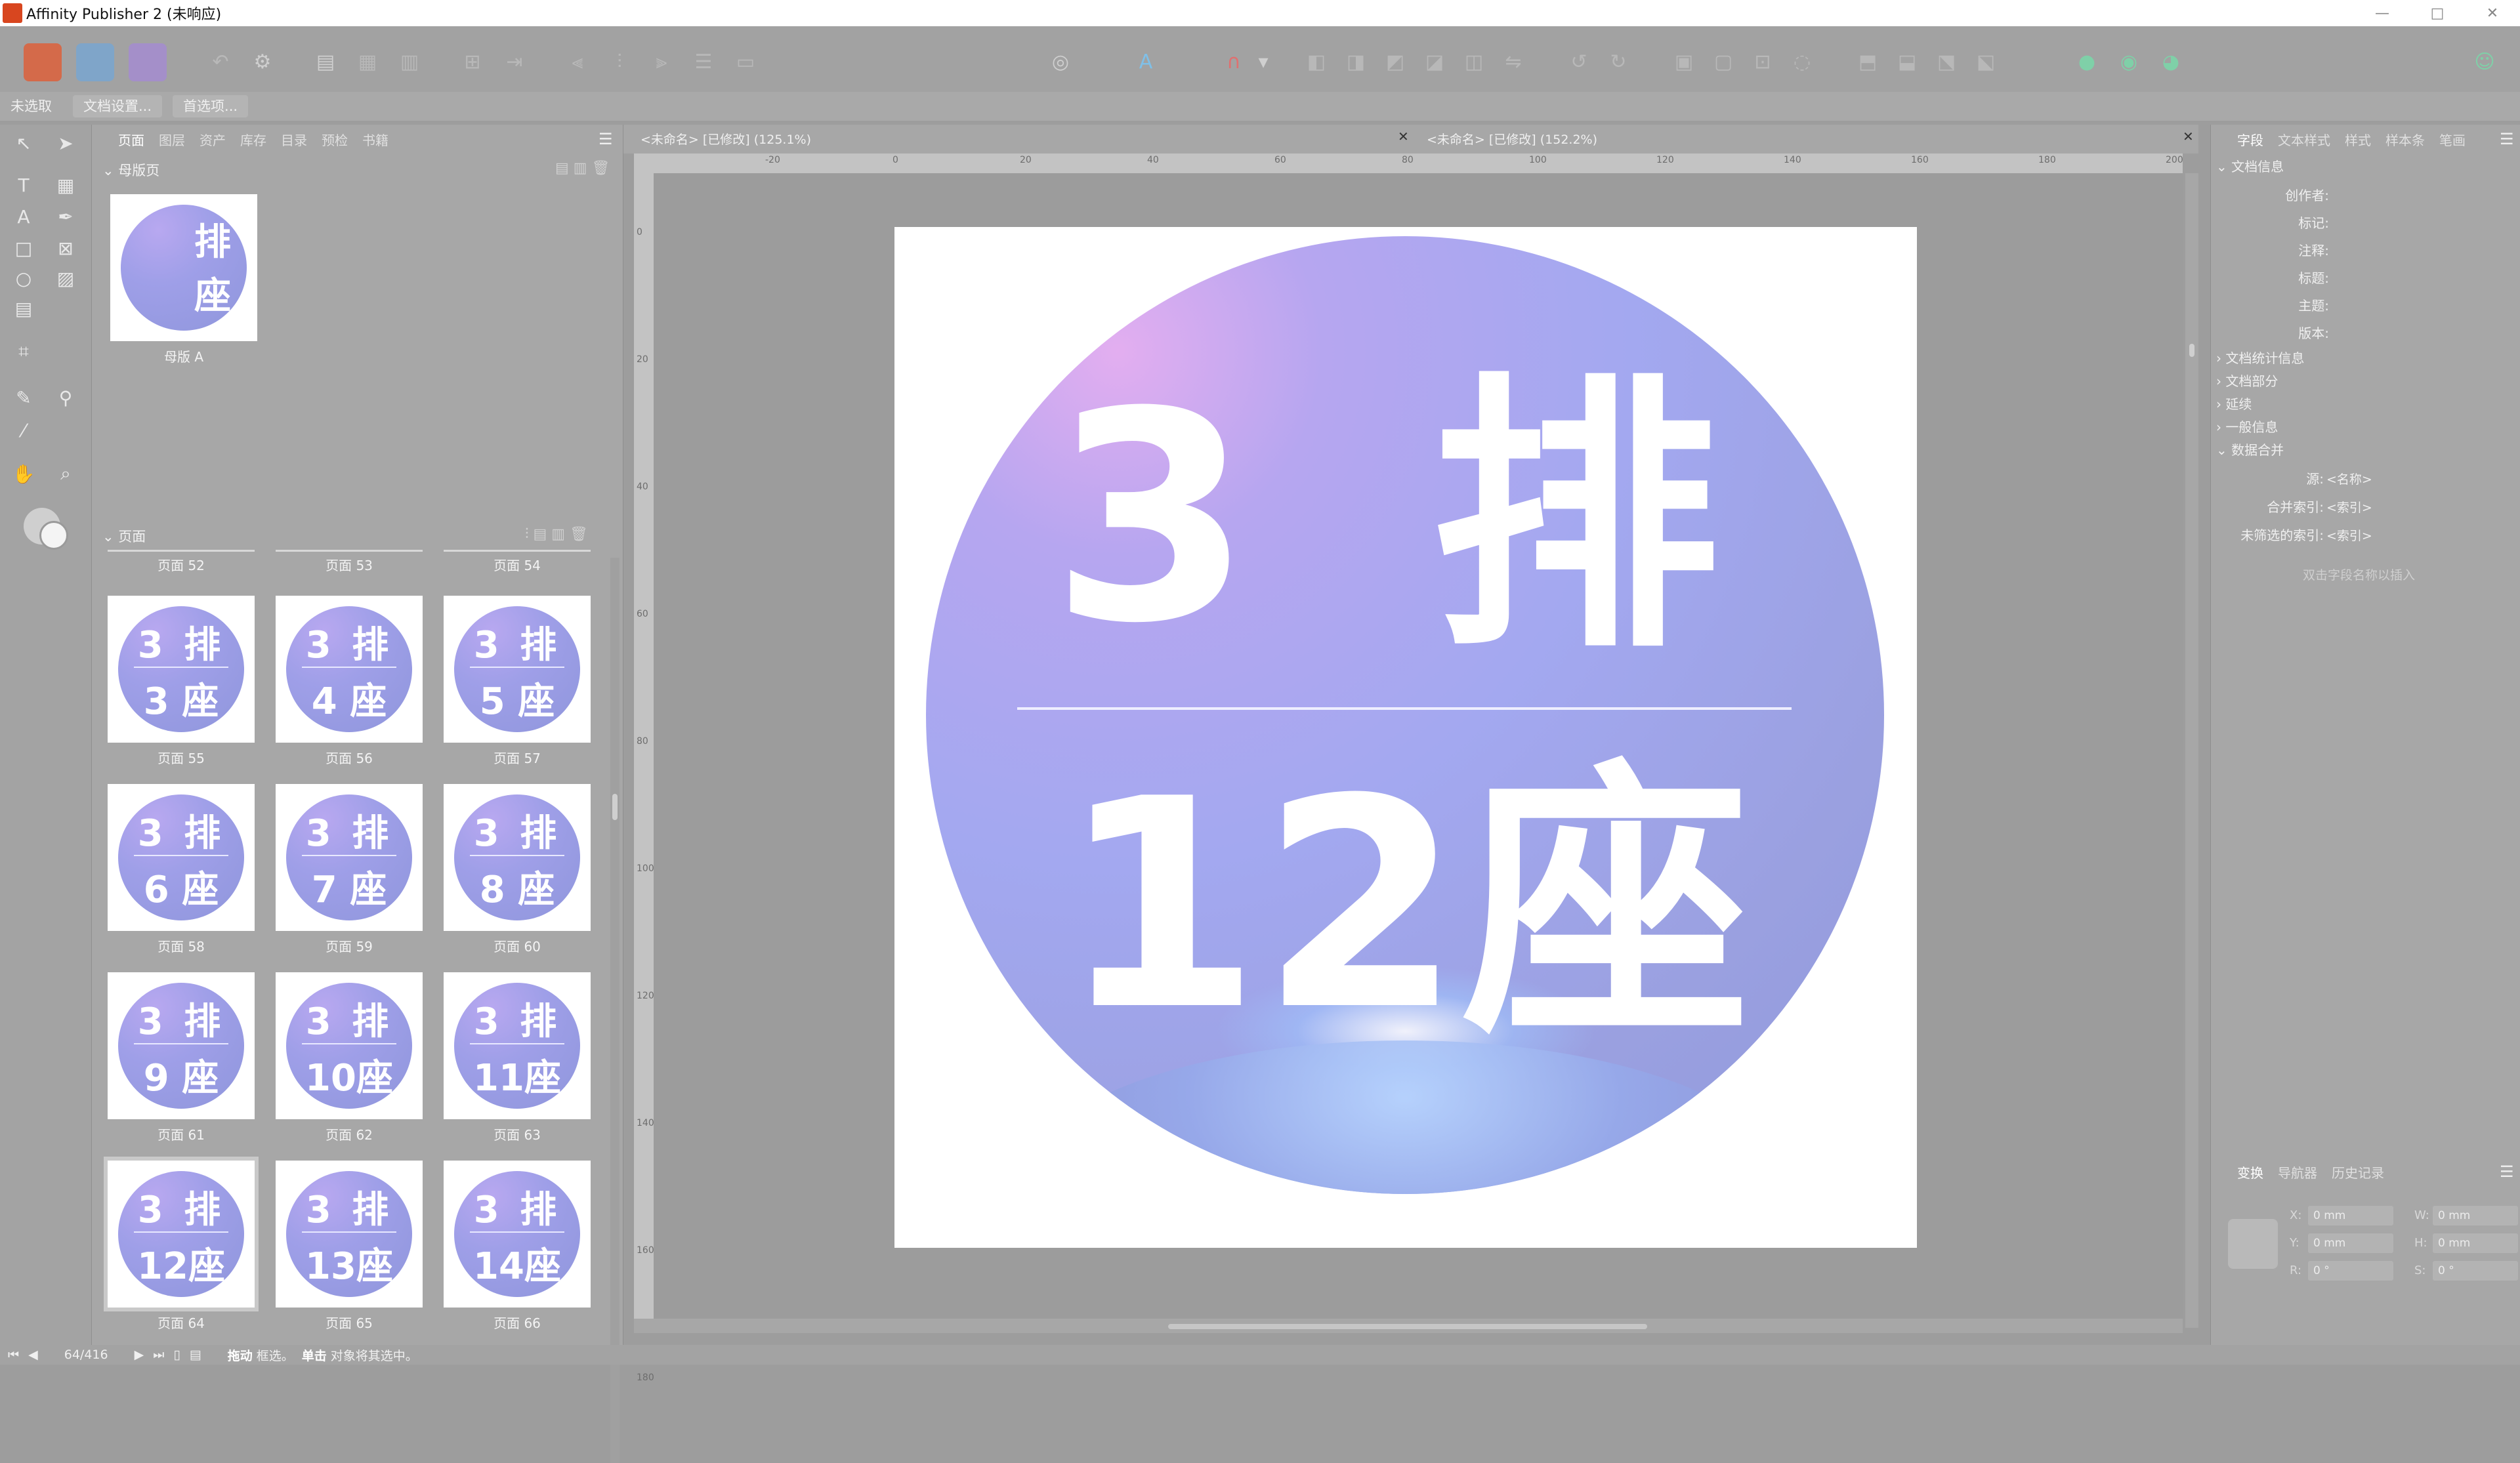 This screenshot has height=1463, width=2520. I want to click on doc-info-field-label: 主题:, so click(2273, 305).